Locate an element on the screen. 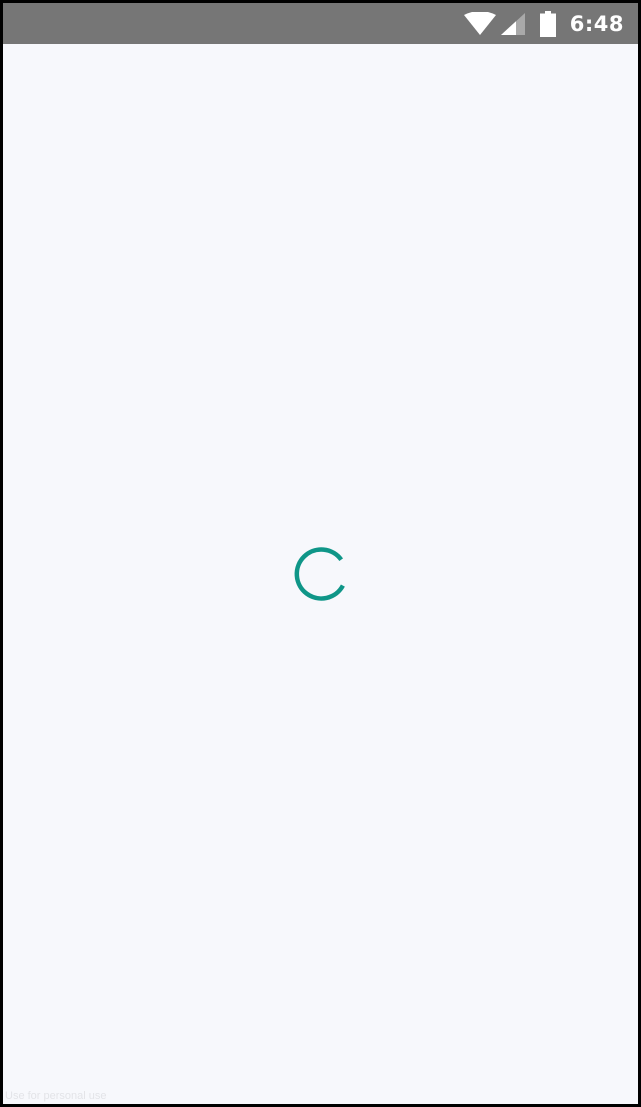 The height and width of the screenshot is (1107, 641). battery-icon is located at coordinates (547, 23).